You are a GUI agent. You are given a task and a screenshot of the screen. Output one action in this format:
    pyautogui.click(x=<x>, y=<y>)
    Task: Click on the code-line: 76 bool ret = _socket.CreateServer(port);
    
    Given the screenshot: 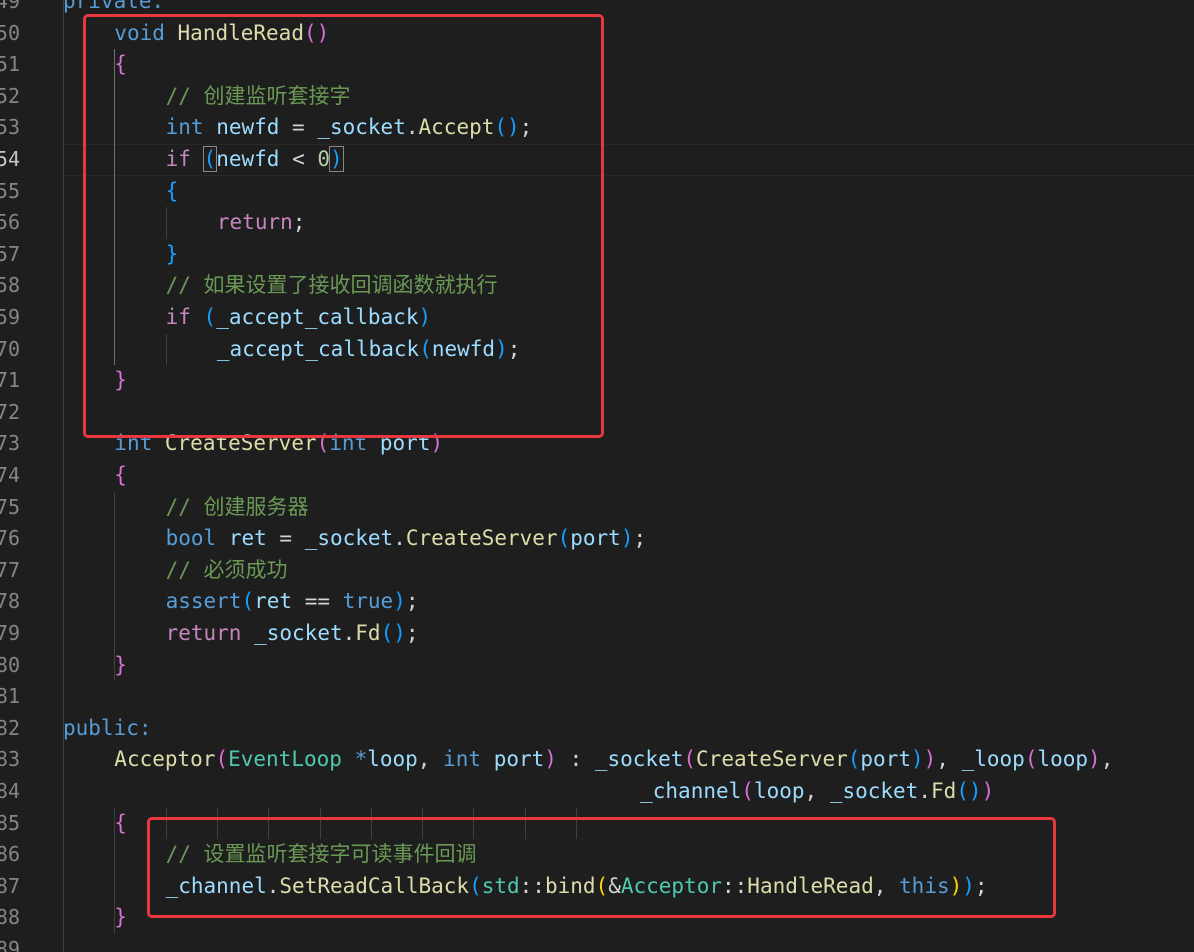 What is the action you would take?
    pyautogui.click(x=597, y=539)
    